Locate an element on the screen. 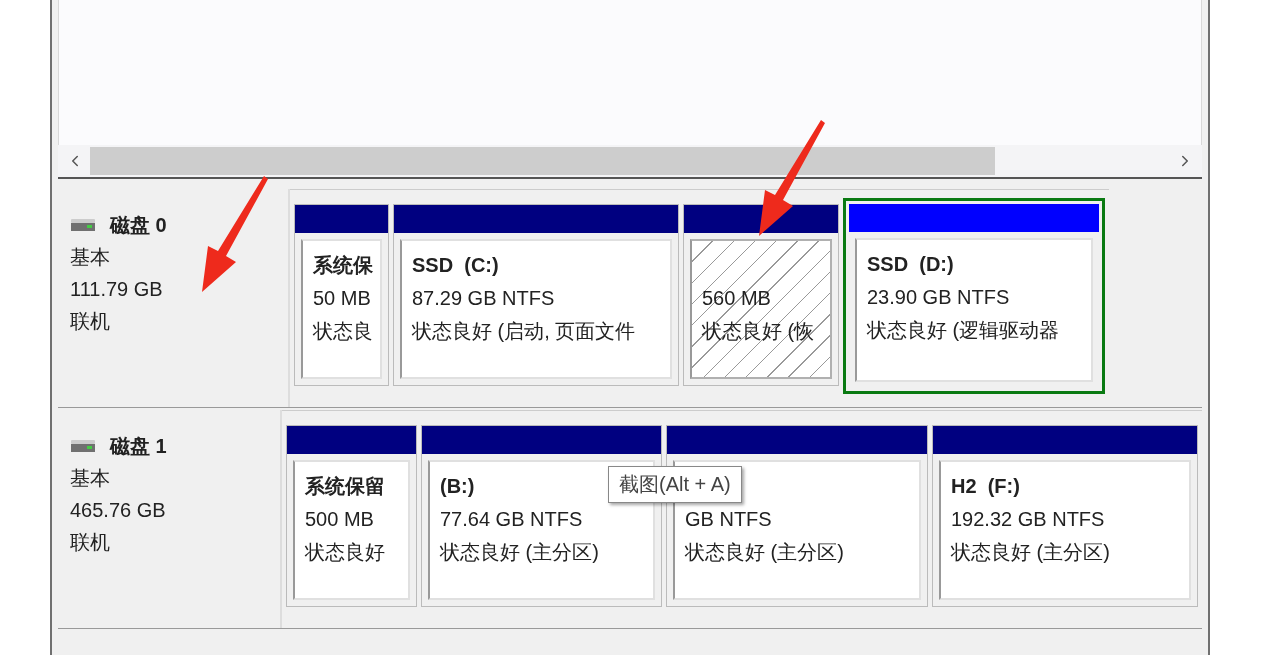 Image resolution: width=1280 pixels, height=655 pixels. scrollbar-thumb is located at coordinates (542, 161).